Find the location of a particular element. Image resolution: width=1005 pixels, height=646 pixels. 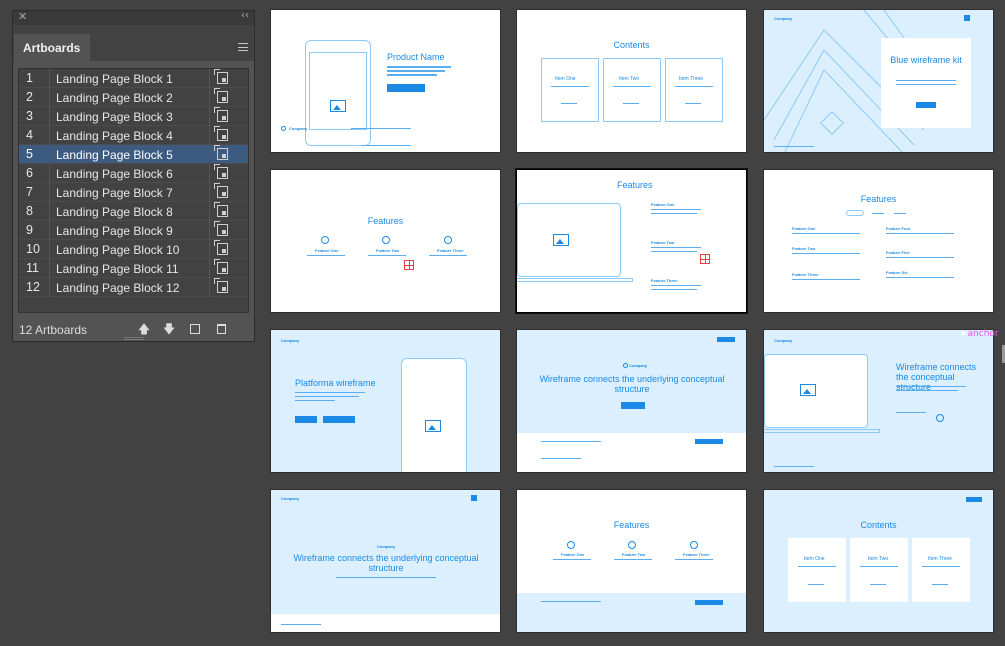

artboard-row: 11 Landing Page Block 11 is located at coordinates (133, 268).